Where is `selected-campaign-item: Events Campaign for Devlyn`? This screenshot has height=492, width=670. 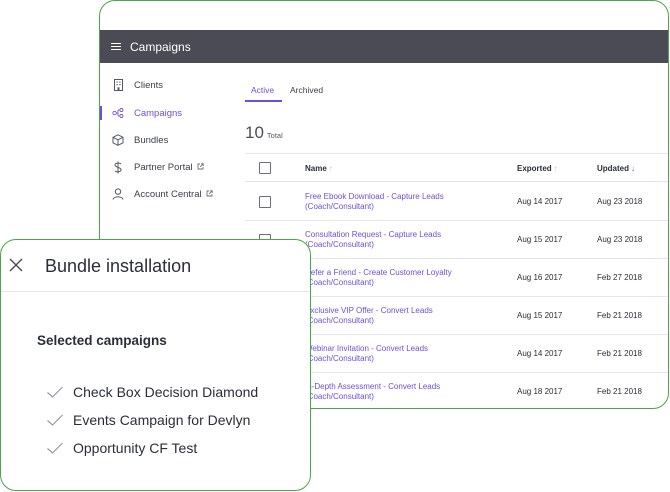
selected-campaign-item: Events Campaign for Devlyn is located at coordinates (148, 420).